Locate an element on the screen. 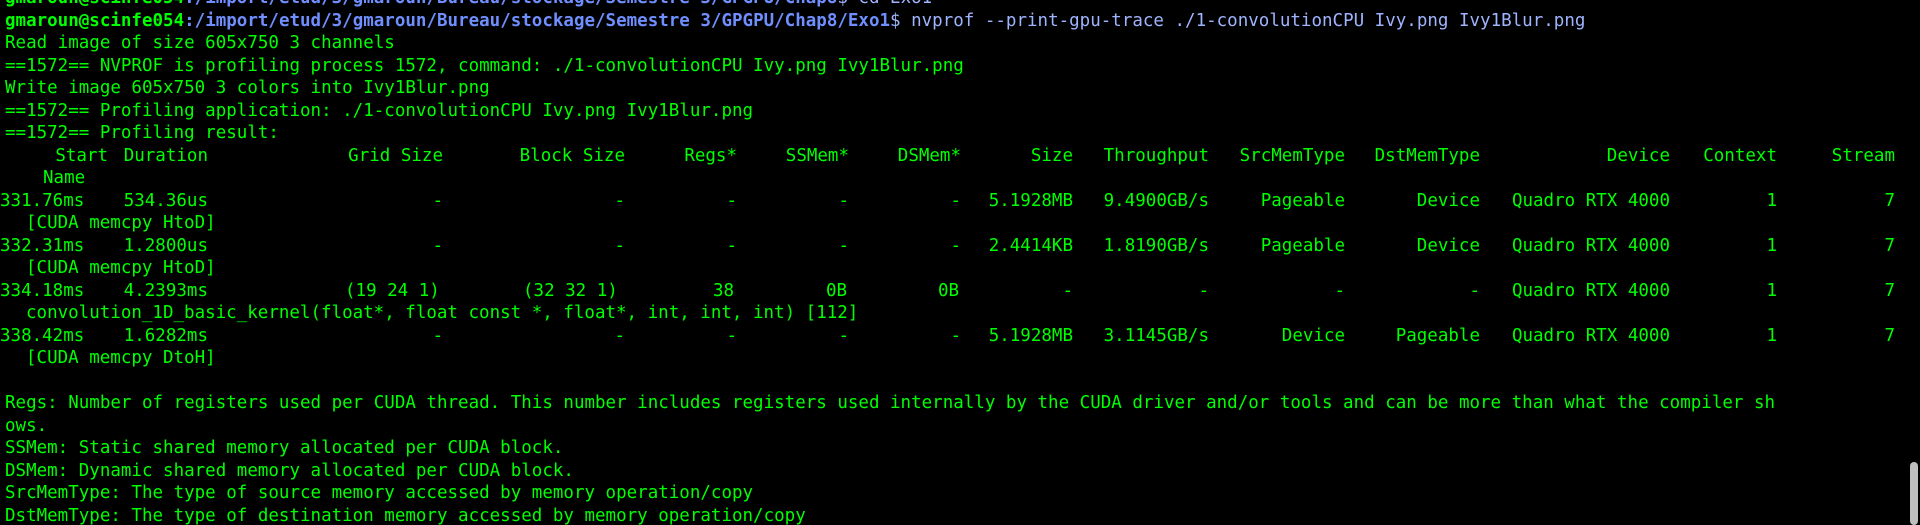 Image resolution: width=1920 pixels, height=525 pixels. col-header-start: Start is located at coordinates (81, 155).